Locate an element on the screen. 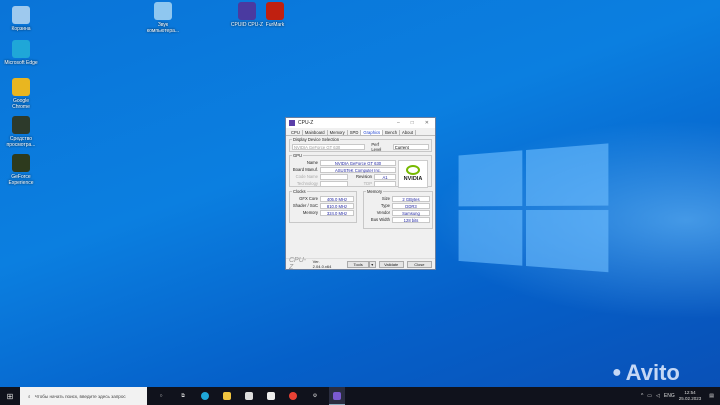 The image size is (720, 405). vendor-label: Vendor is located at coordinates (383, 212).